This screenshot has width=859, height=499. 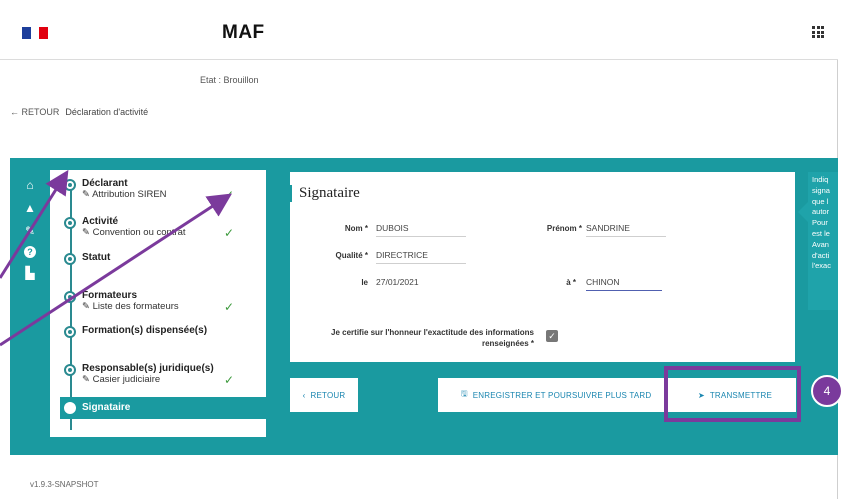 What do you see at coordinates (803, 212) in the screenshot?
I see `hint-pointer` at bounding box center [803, 212].